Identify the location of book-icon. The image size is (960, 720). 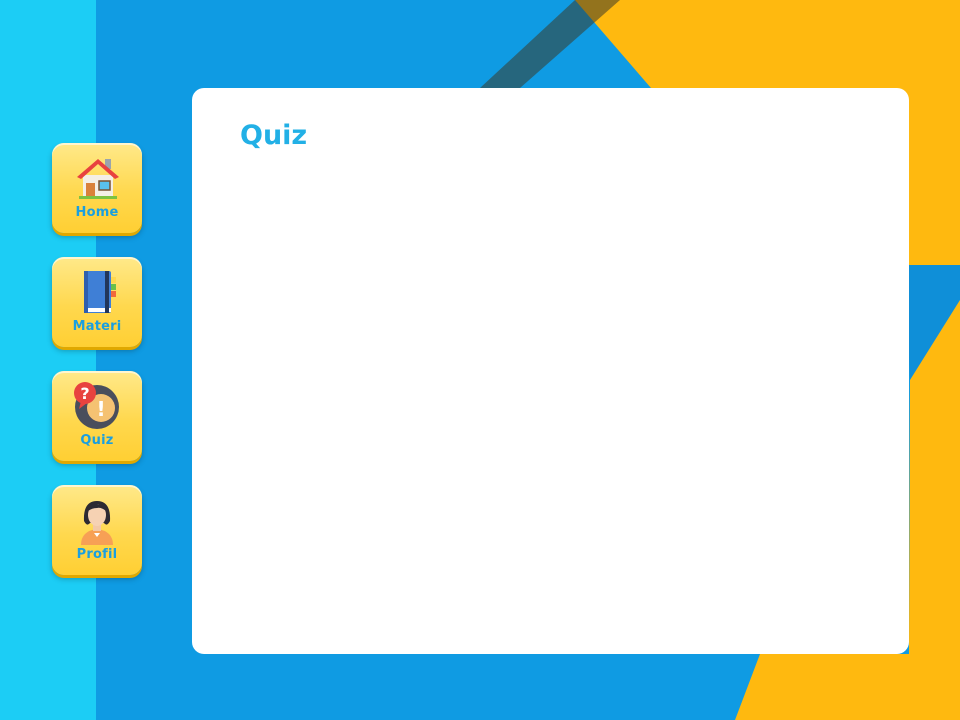
(100, 292).